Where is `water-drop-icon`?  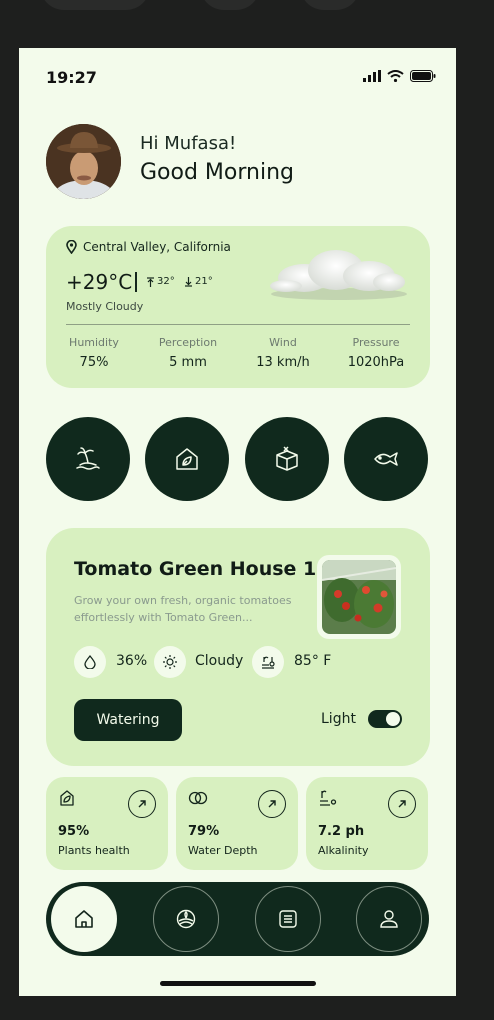
water-drop-icon is located at coordinates (90, 662).